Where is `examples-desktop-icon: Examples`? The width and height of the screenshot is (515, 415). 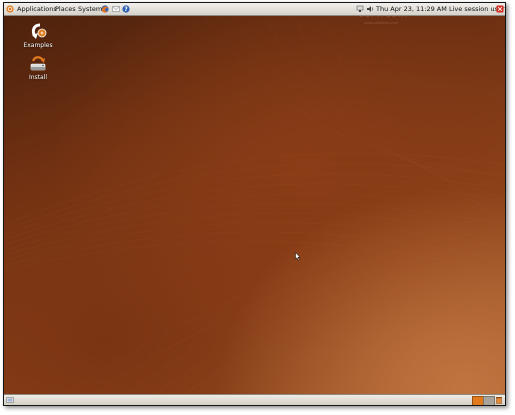
examples-desktop-icon: Examples is located at coordinates (38, 37).